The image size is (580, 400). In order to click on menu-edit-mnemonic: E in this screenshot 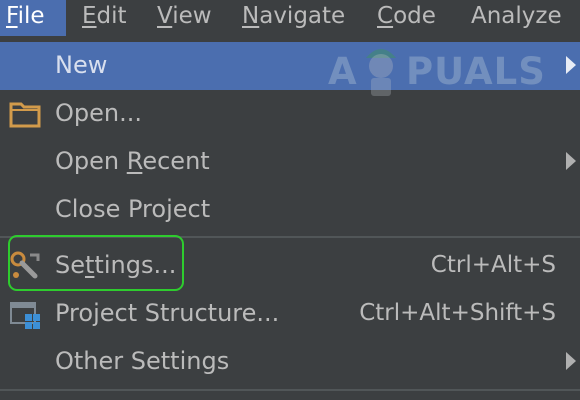, I will do `click(89, 16)`.